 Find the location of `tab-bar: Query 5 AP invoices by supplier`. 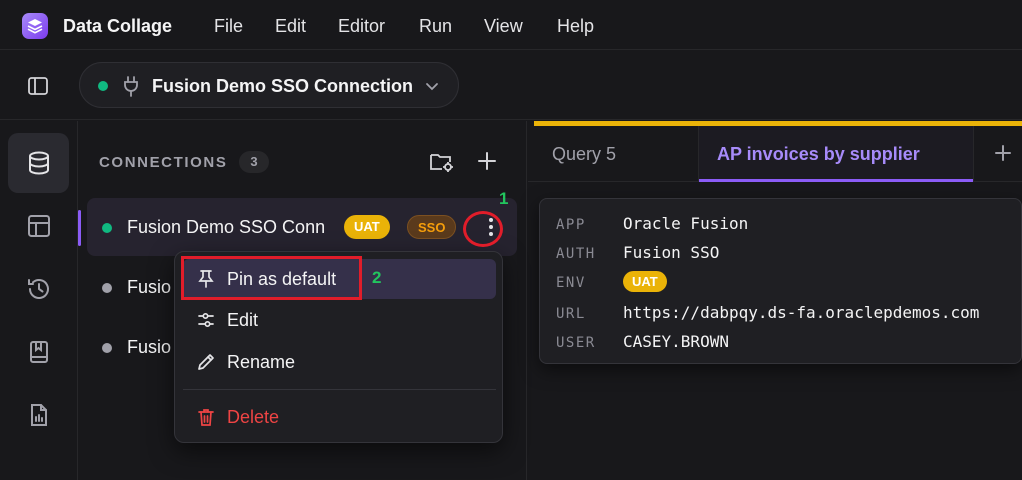

tab-bar: Query 5 AP invoices by supplier is located at coordinates (775, 154).